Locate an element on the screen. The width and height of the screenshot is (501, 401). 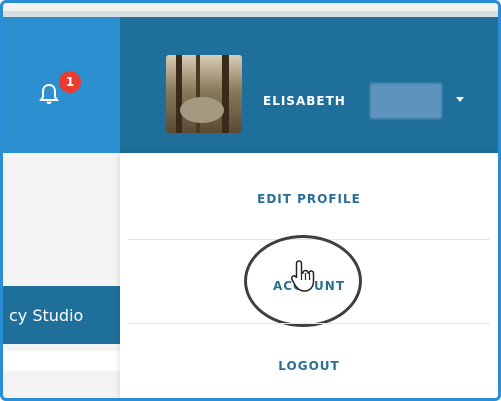
chevron-down-icon is located at coordinates (460, 99).